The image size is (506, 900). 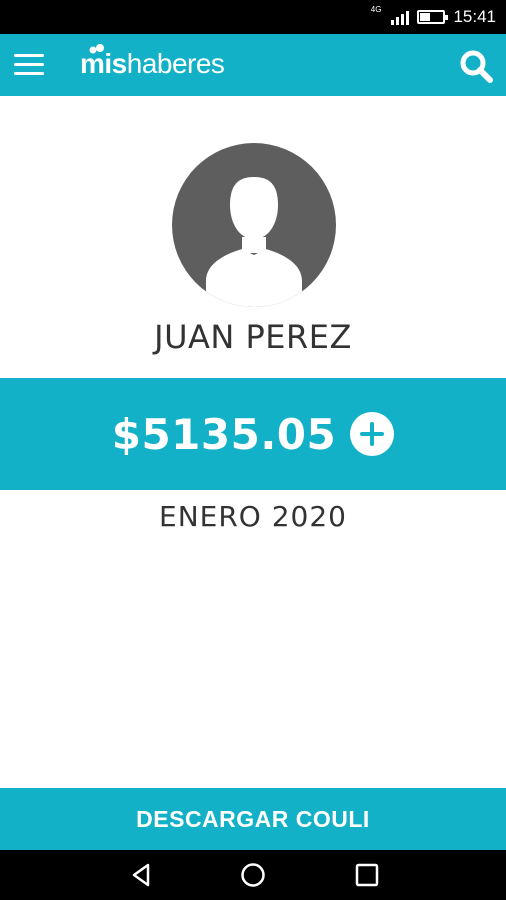 I want to click on signal-icon, so click(x=400, y=17).